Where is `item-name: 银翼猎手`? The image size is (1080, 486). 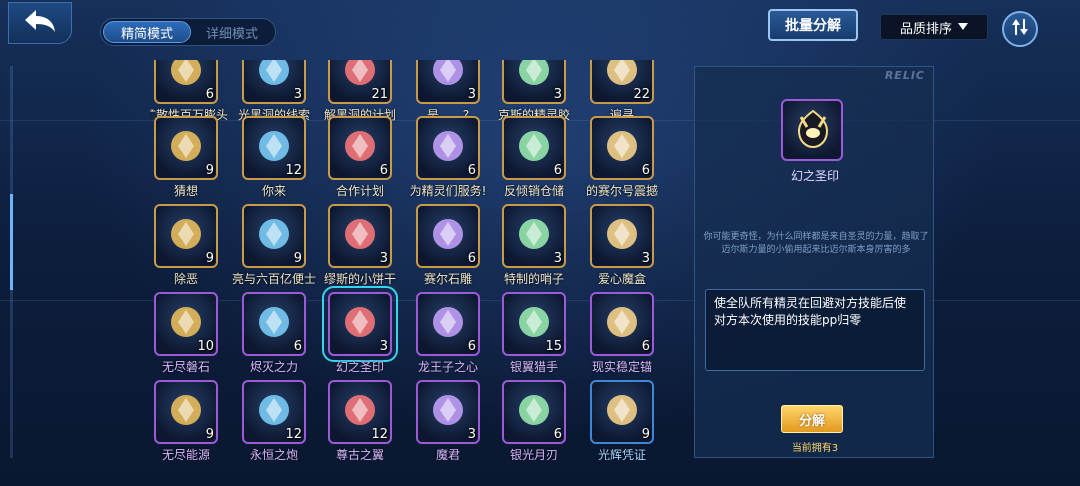 item-name: 银翼猎手 is located at coordinates (533, 367).